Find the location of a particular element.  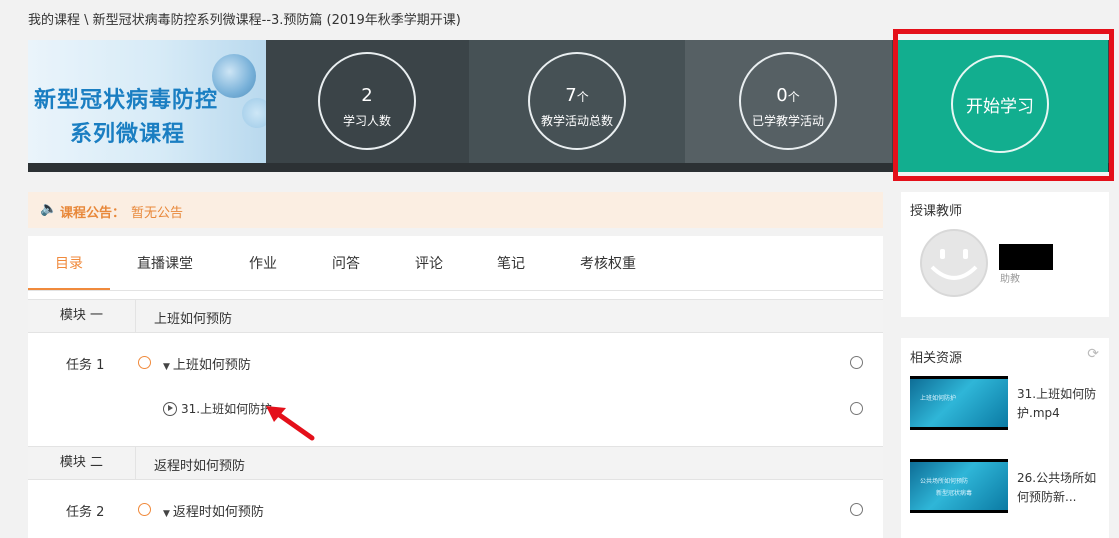

stat-circle: 2 学习人数 is located at coordinates (367, 101).